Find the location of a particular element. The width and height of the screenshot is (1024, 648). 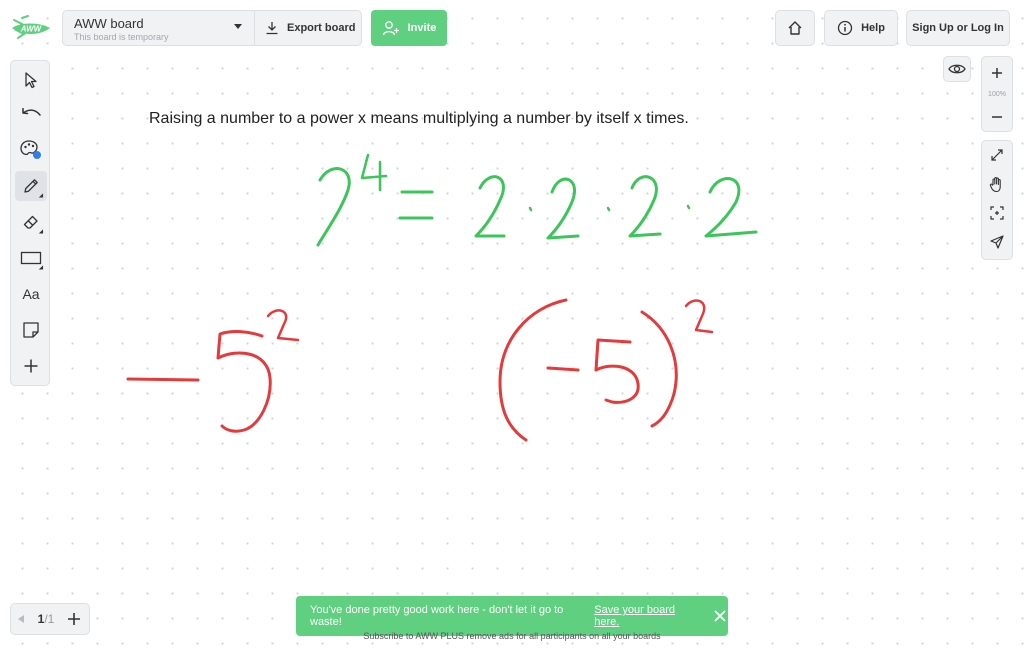

export-board-button: Export board is located at coordinates (308, 28).